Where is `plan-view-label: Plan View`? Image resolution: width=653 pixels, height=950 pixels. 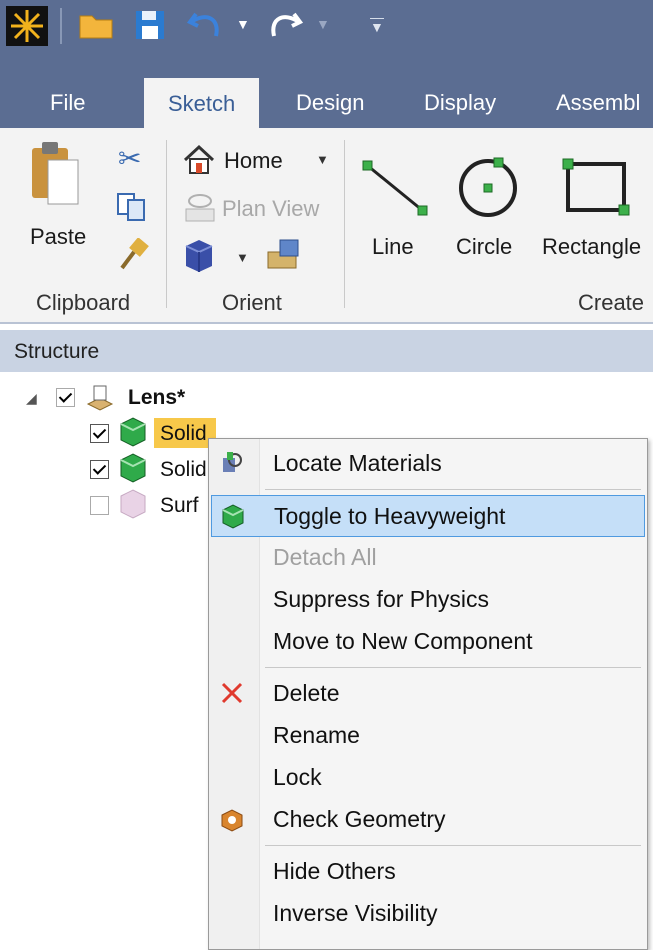 plan-view-label: Plan View is located at coordinates (271, 208).